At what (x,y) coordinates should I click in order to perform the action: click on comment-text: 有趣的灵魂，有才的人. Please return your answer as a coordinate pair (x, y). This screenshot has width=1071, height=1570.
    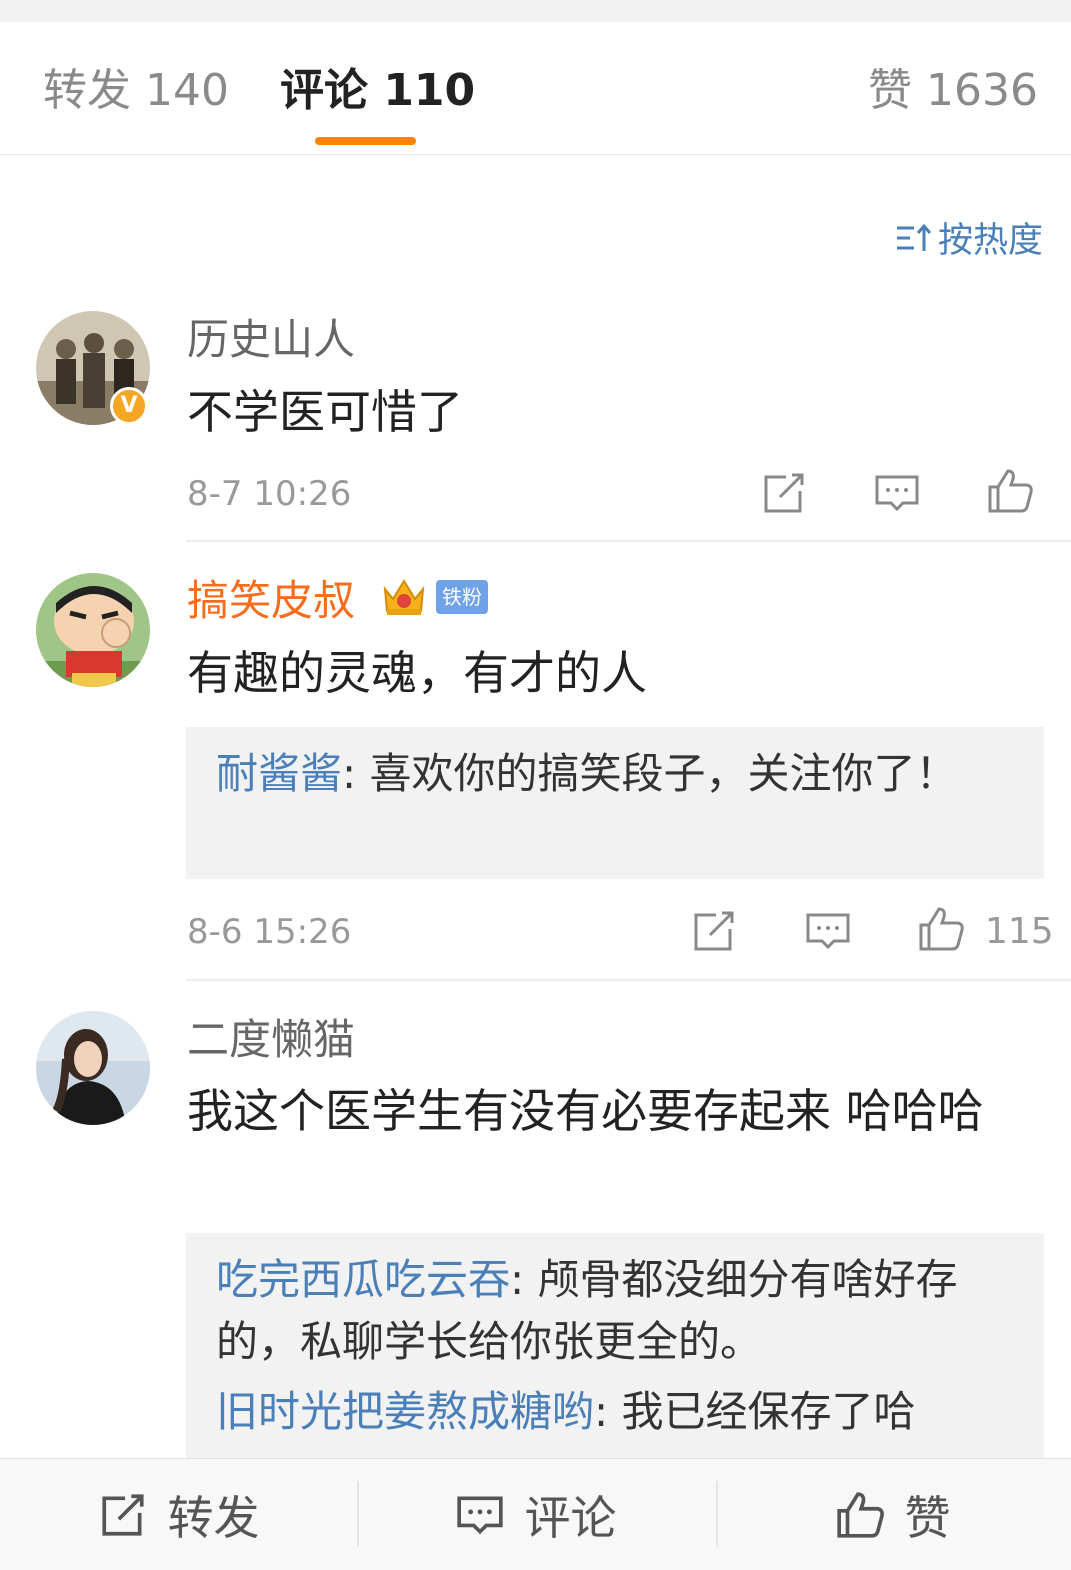
    Looking at the image, I should click on (417, 673).